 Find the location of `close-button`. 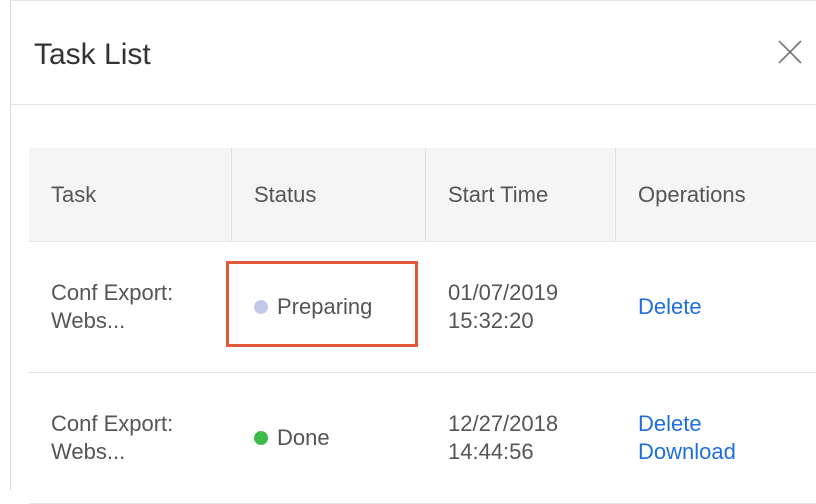

close-button is located at coordinates (790, 52).